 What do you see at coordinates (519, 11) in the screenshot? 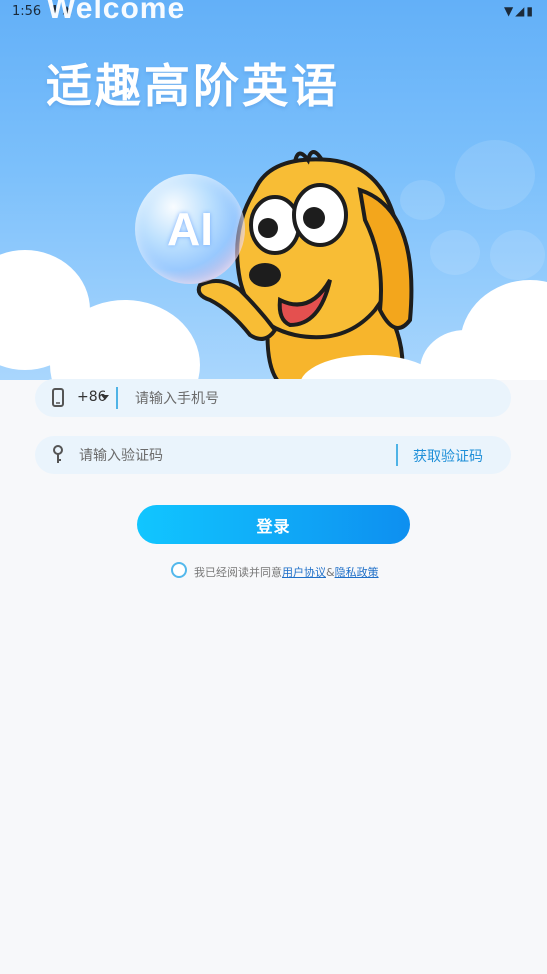
I see `signal-battery-icons: ▼◢▮` at bounding box center [519, 11].